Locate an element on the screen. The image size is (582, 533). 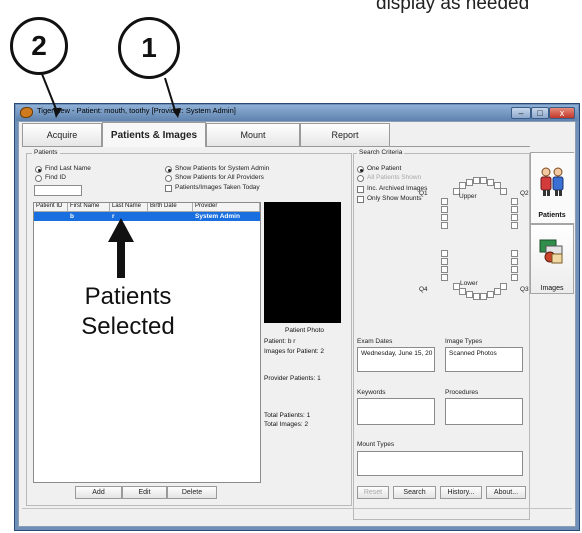
one-patient-radio is located at coordinates (360, 169).